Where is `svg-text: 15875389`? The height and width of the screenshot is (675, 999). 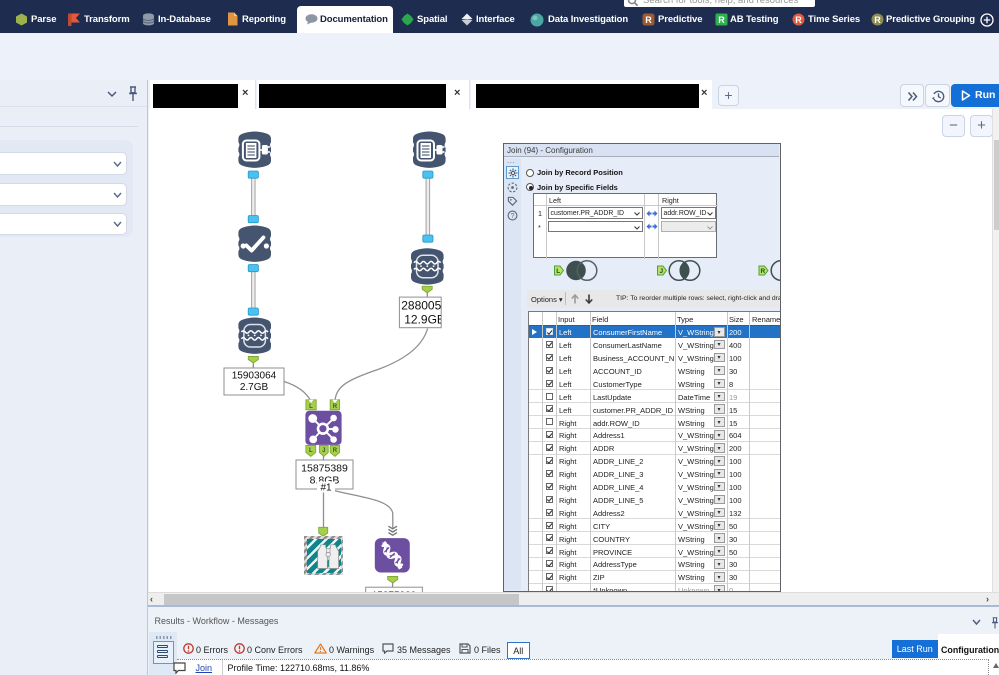
svg-text: 15875389 is located at coordinates (324, 469).